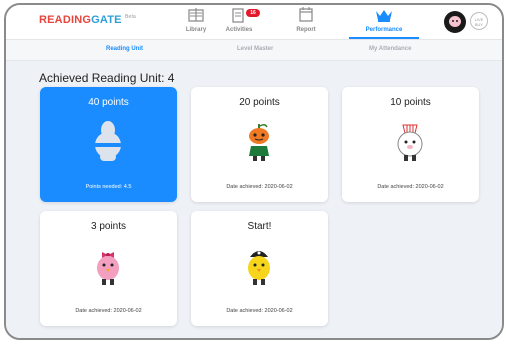 The image size is (509, 344). I want to click on card-points: 10 points, so click(410, 102).